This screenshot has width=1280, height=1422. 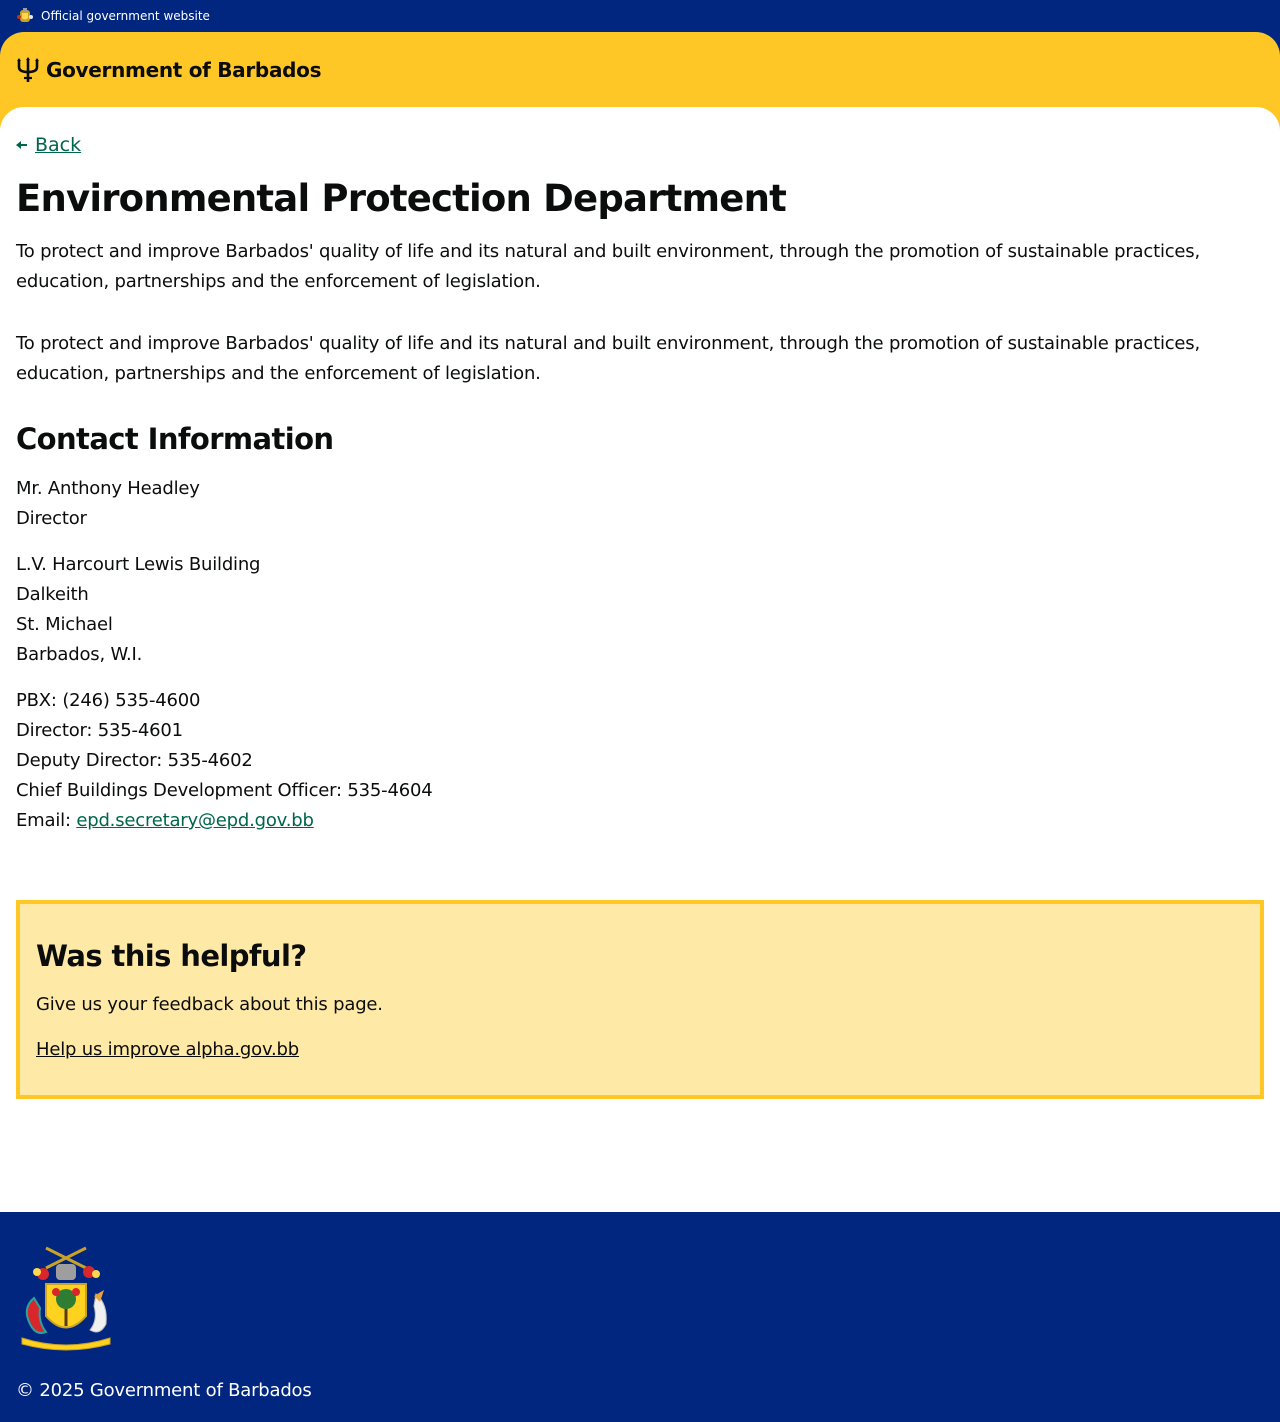 What do you see at coordinates (134, 760) in the screenshot?
I see `phone-line: Deputy Director: 535-4602` at bounding box center [134, 760].